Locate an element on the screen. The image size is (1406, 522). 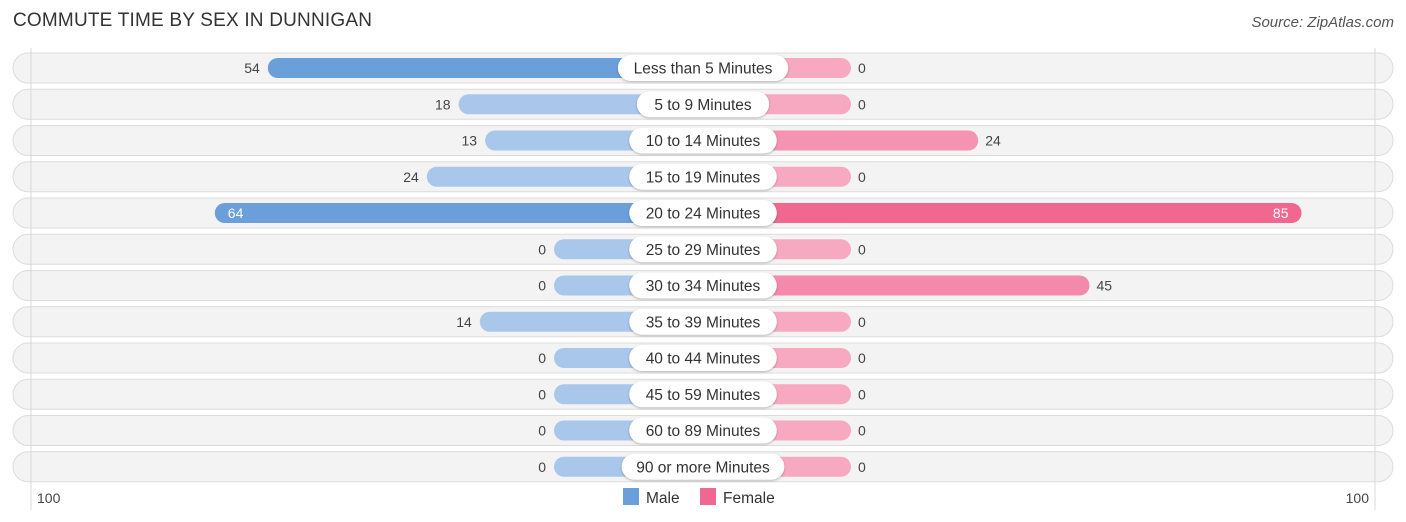
value-label-female: 85 is located at coordinates (1281, 213).